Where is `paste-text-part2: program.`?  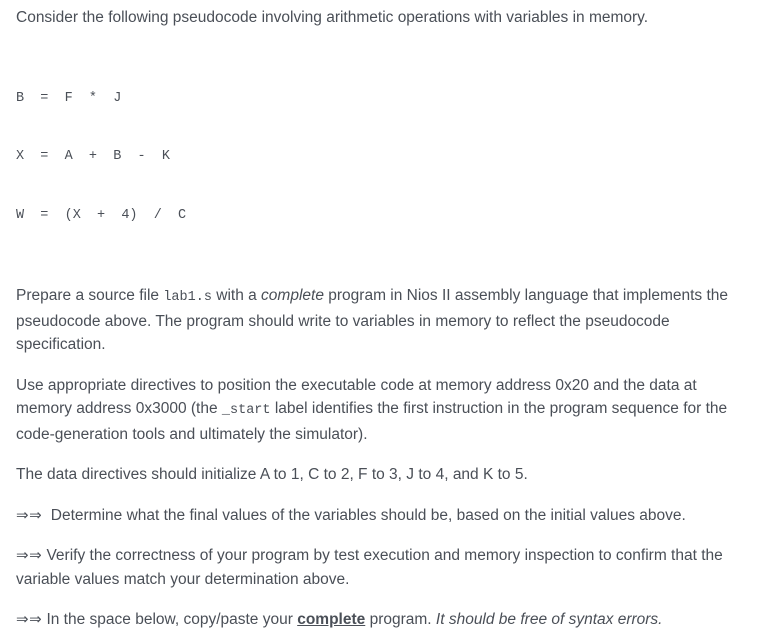 paste-text-part2: program. is located at coordinates (400, 619).